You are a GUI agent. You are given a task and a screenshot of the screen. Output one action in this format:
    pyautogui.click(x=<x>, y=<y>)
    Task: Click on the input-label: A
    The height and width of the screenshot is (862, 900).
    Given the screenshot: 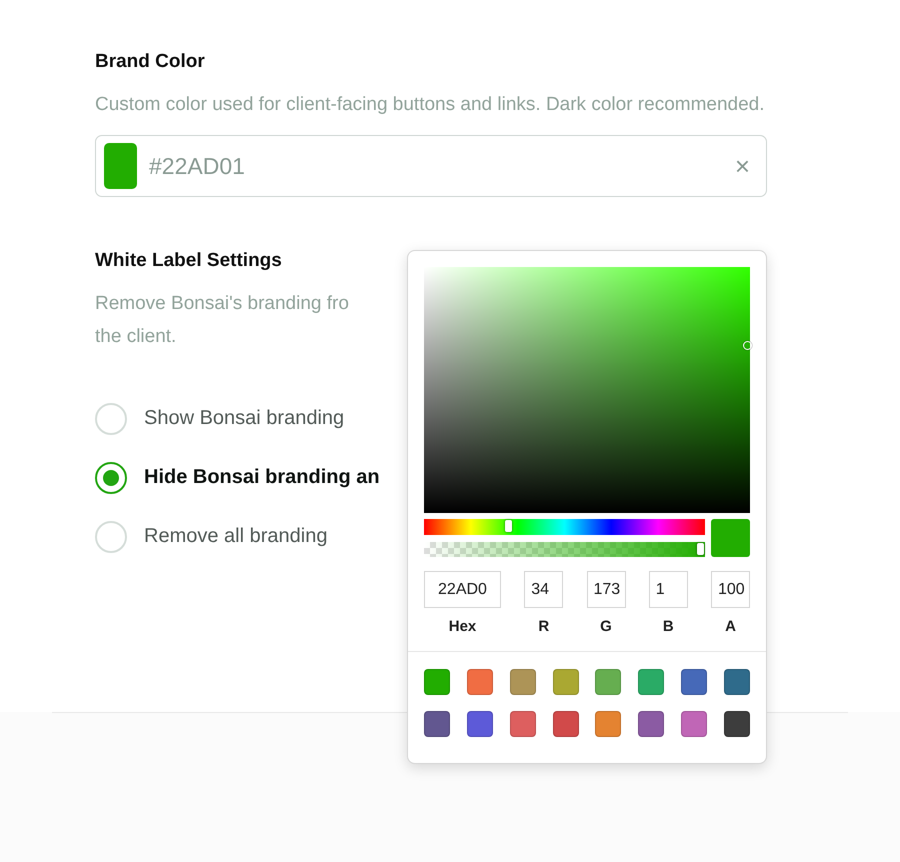 What is the action you would take?
    pyautogui.click(x=730, y=626)
    